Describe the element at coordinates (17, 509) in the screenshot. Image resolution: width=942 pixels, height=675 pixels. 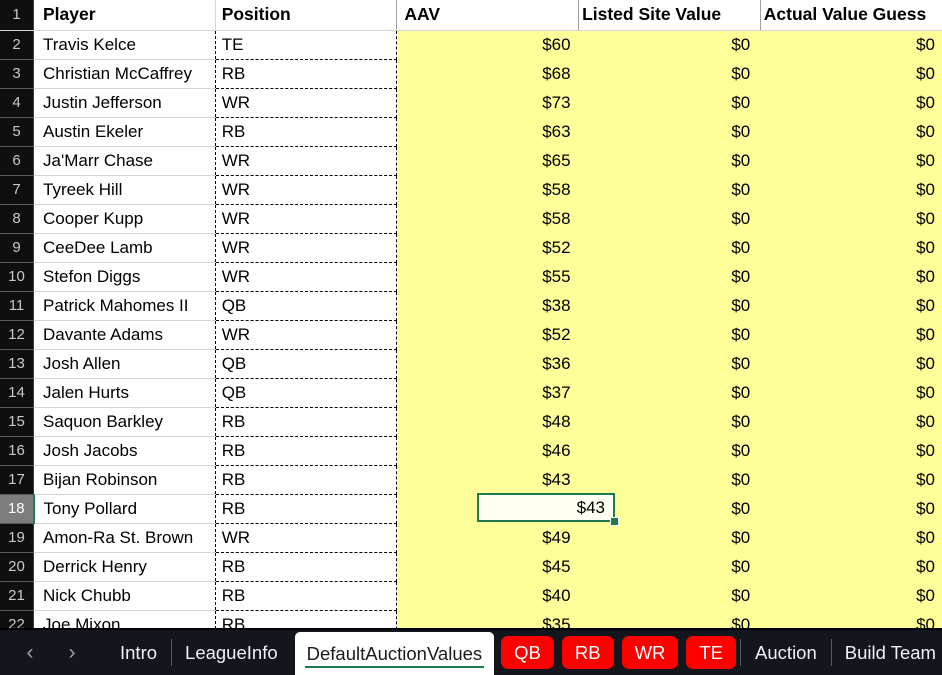
I see `row-header-18: 18` at that location.